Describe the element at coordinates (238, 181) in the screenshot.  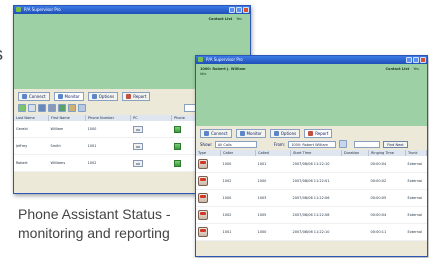
I see `caller-cell: 1002` at that location.